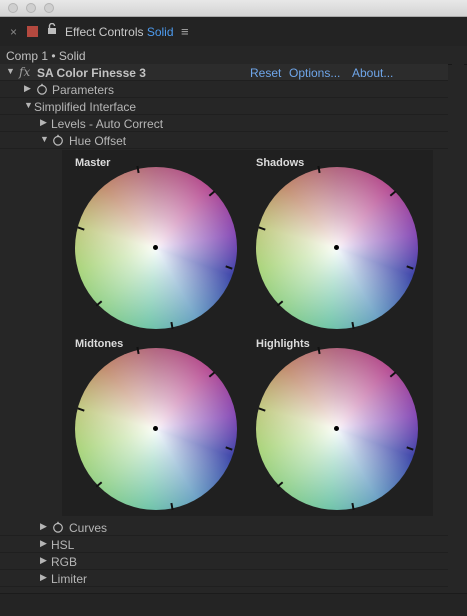 The width and height of the screenshot is (467, 616). What do you see at coordinates (64, 562) in the screenshot?
I see `tree-item-label: RGB` at bounding box center [64, 562].